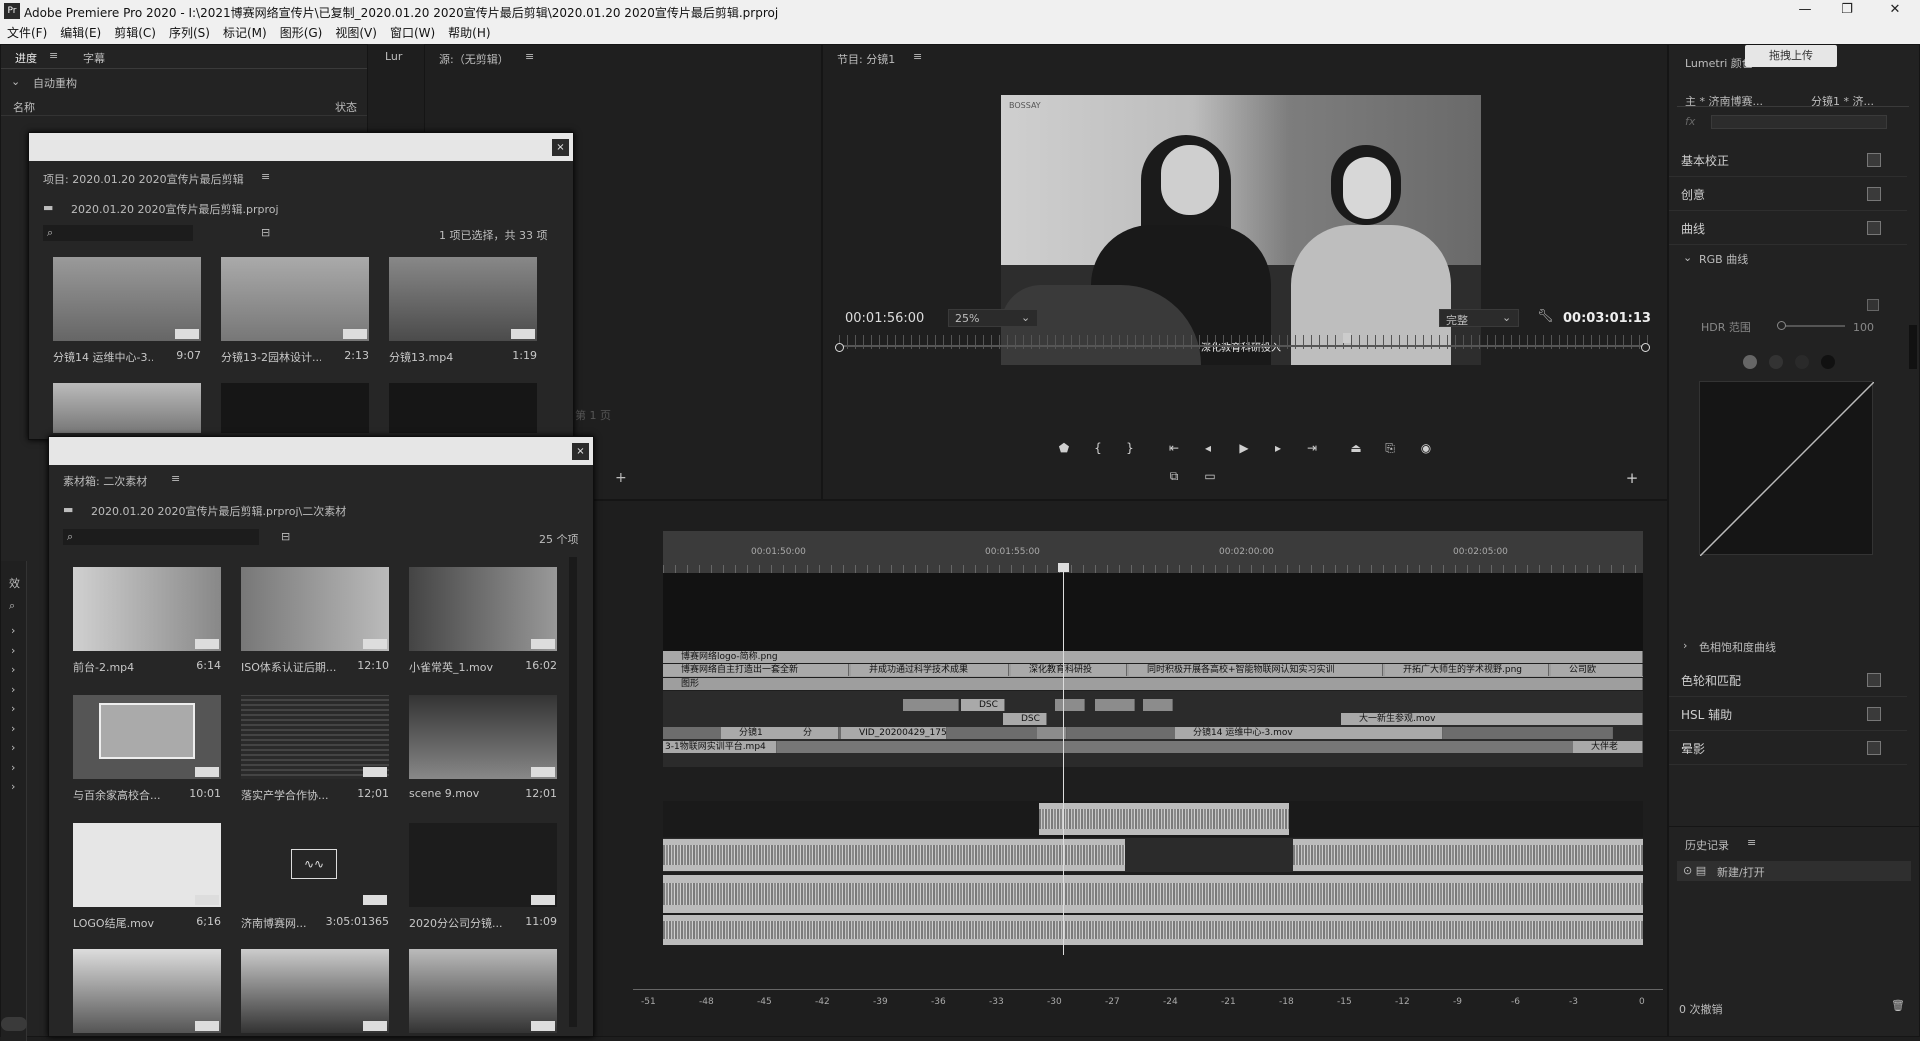  I want to click on channel-red, so click(1776, 362).